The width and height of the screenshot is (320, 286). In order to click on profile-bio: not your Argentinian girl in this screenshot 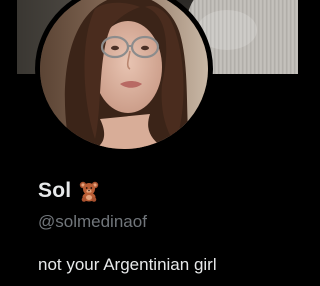, I will do `click(127, 264)`.